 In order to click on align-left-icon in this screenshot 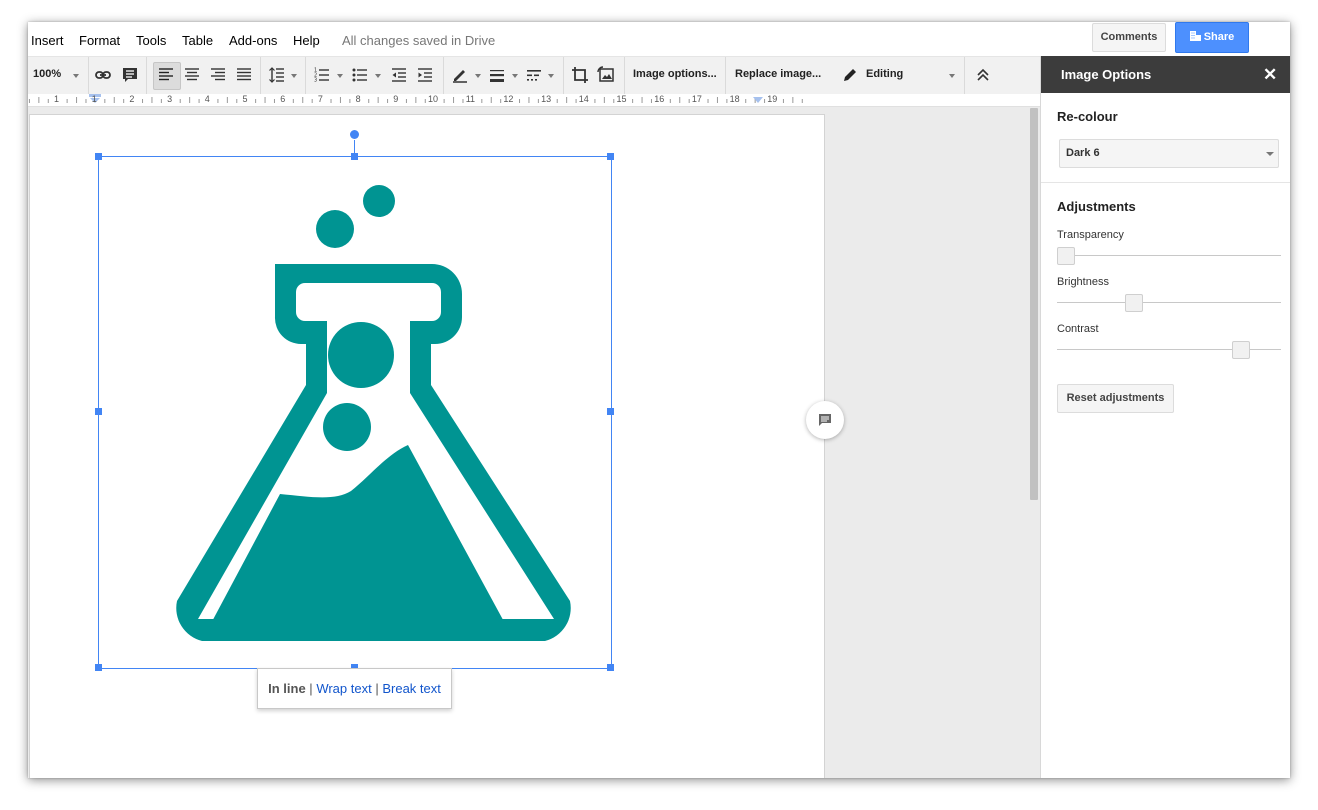, I will do `click(166, 75)`.